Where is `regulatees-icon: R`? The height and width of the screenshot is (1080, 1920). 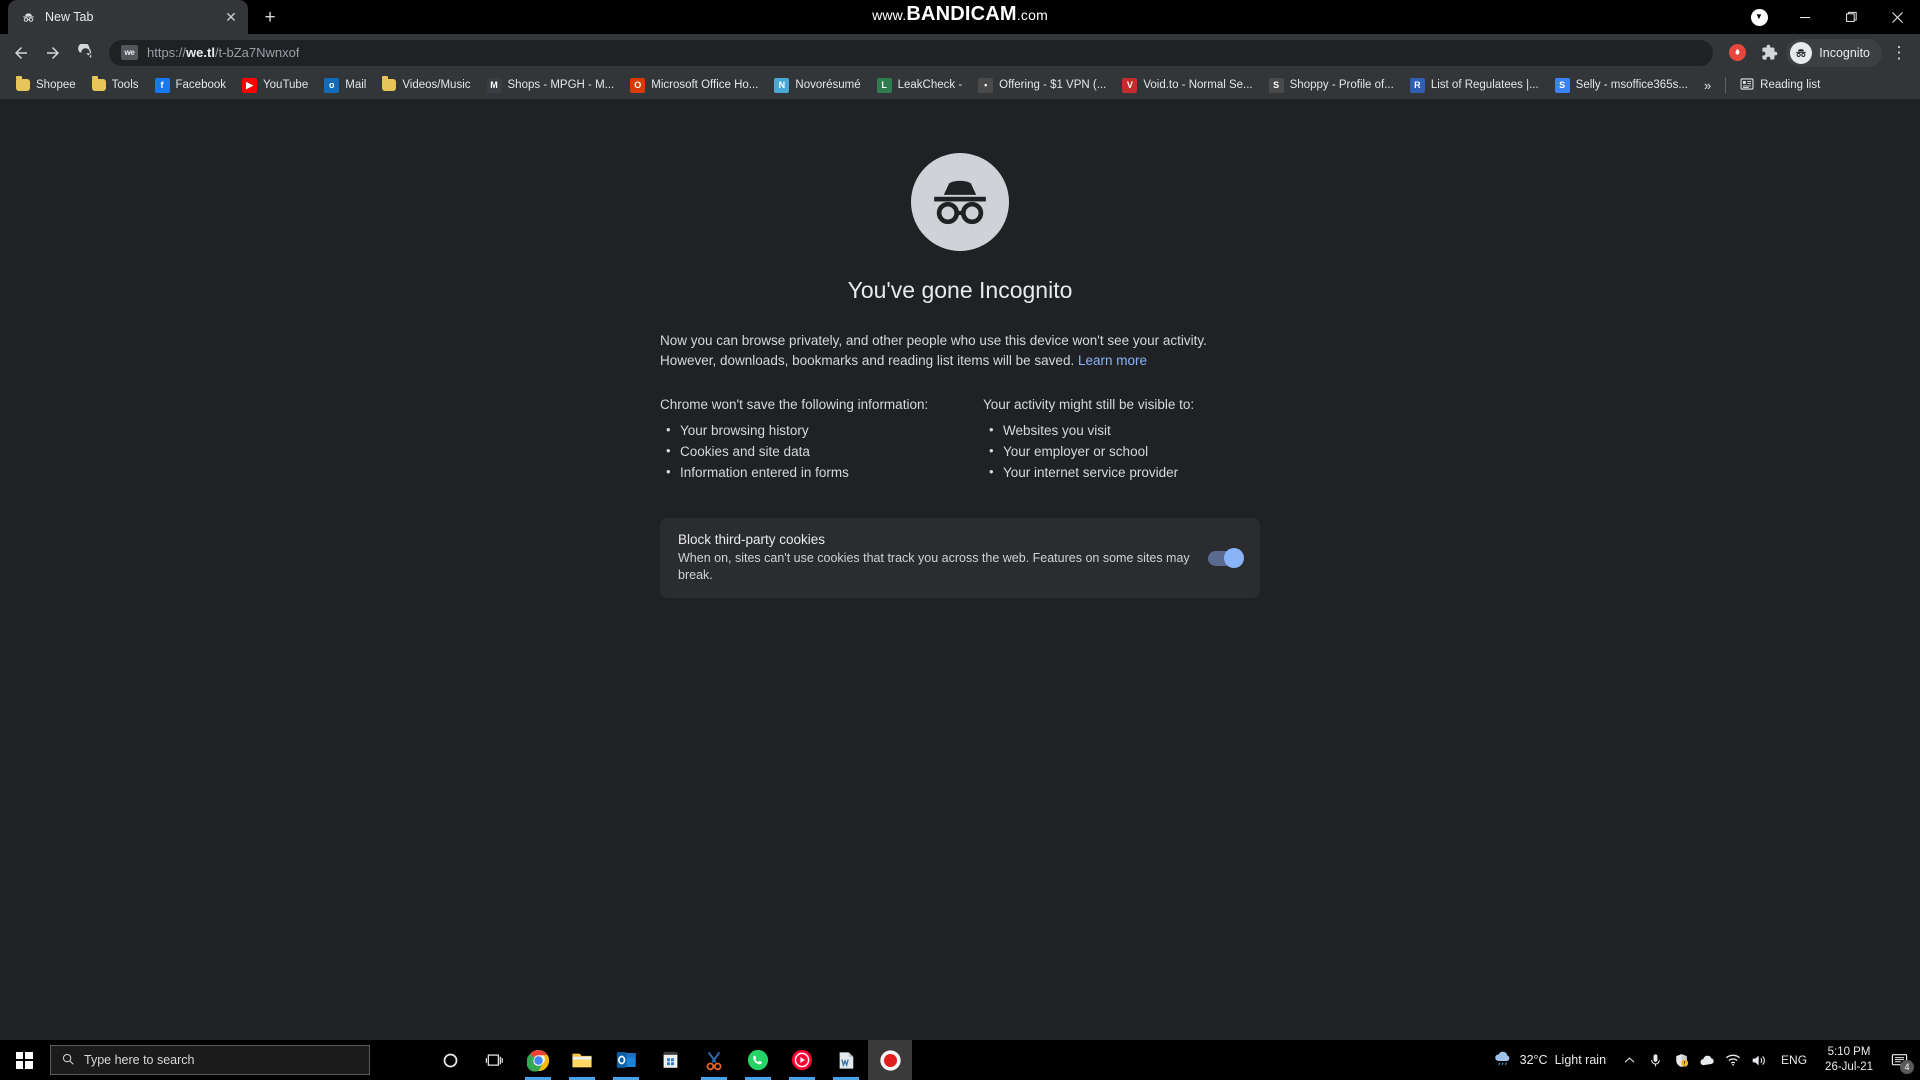 regulatees-icon: R is located at coordinates (1417, 85).